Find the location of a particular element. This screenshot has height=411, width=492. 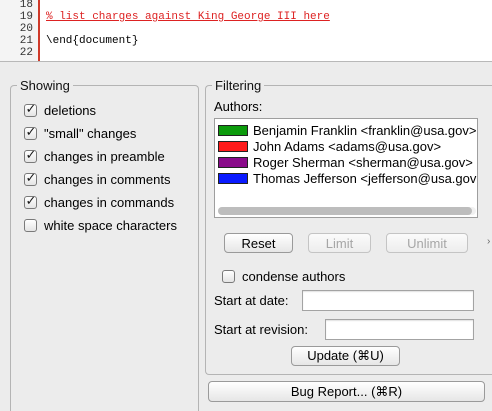

deletions-checkbox: ✓ is located at coordinates (30, 109).